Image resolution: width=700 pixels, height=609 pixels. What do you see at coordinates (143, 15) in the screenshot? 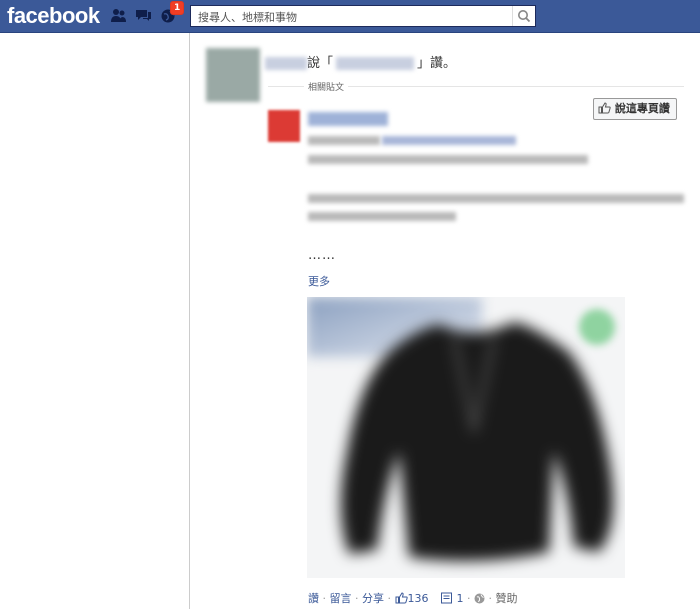
I see `messages-icon` at bounding box center [143, 15].